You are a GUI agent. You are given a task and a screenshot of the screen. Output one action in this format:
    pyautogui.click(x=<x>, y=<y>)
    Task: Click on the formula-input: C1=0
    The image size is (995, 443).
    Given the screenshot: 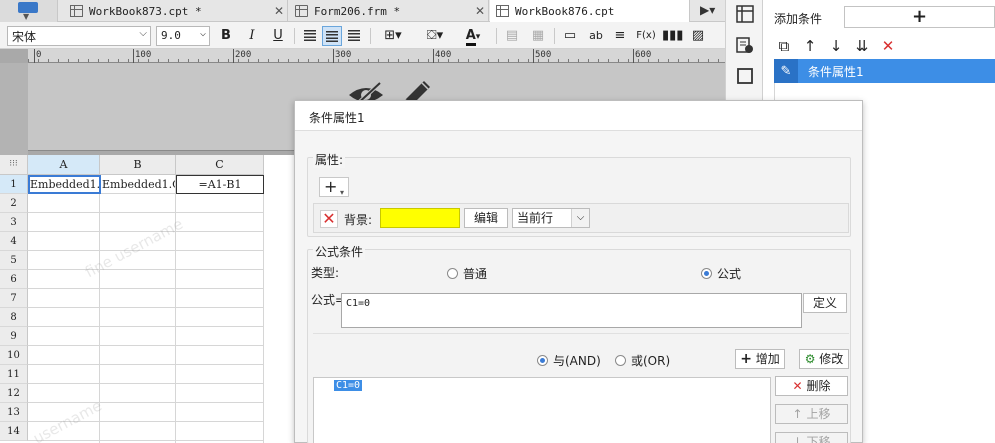 What is the action you would take?
    pyautogui.click(x=571, y=310)
    